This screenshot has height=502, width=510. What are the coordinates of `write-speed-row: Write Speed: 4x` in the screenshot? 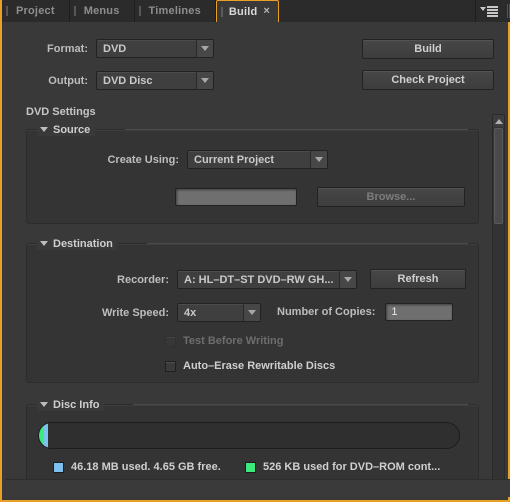 It's located at (150, 312).